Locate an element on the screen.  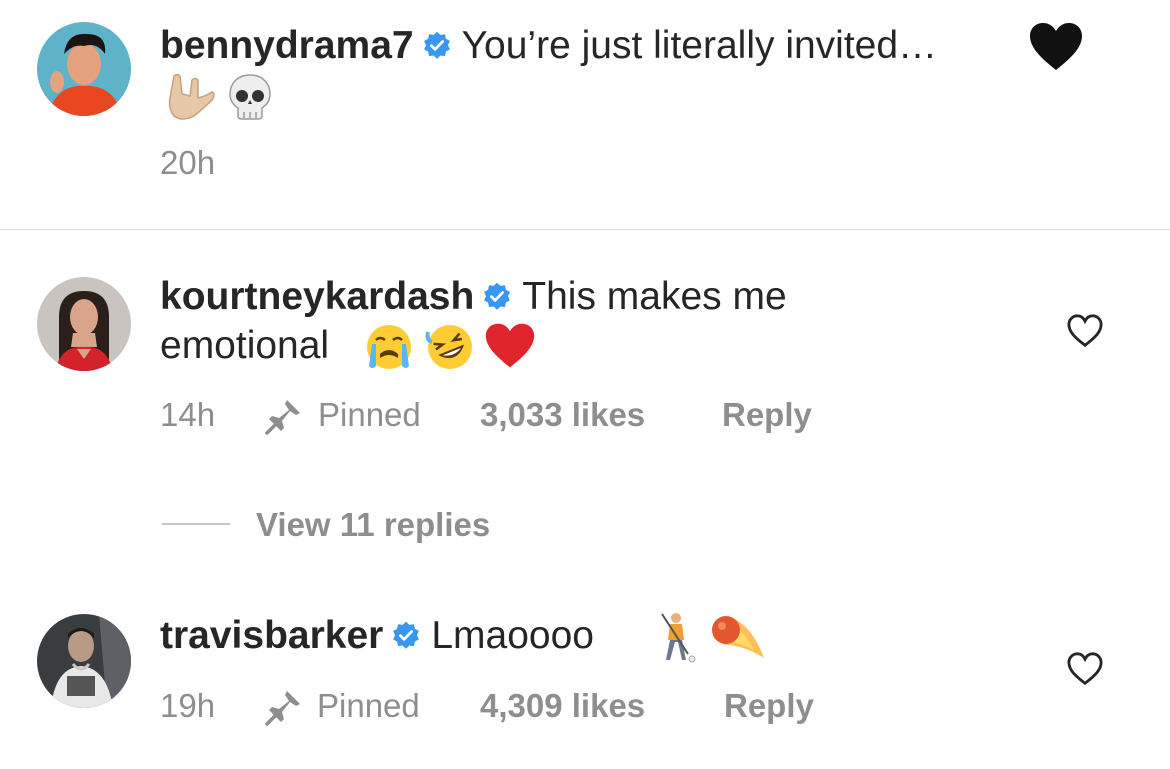
red-heart-emoji is located at coordinates (510, 345).